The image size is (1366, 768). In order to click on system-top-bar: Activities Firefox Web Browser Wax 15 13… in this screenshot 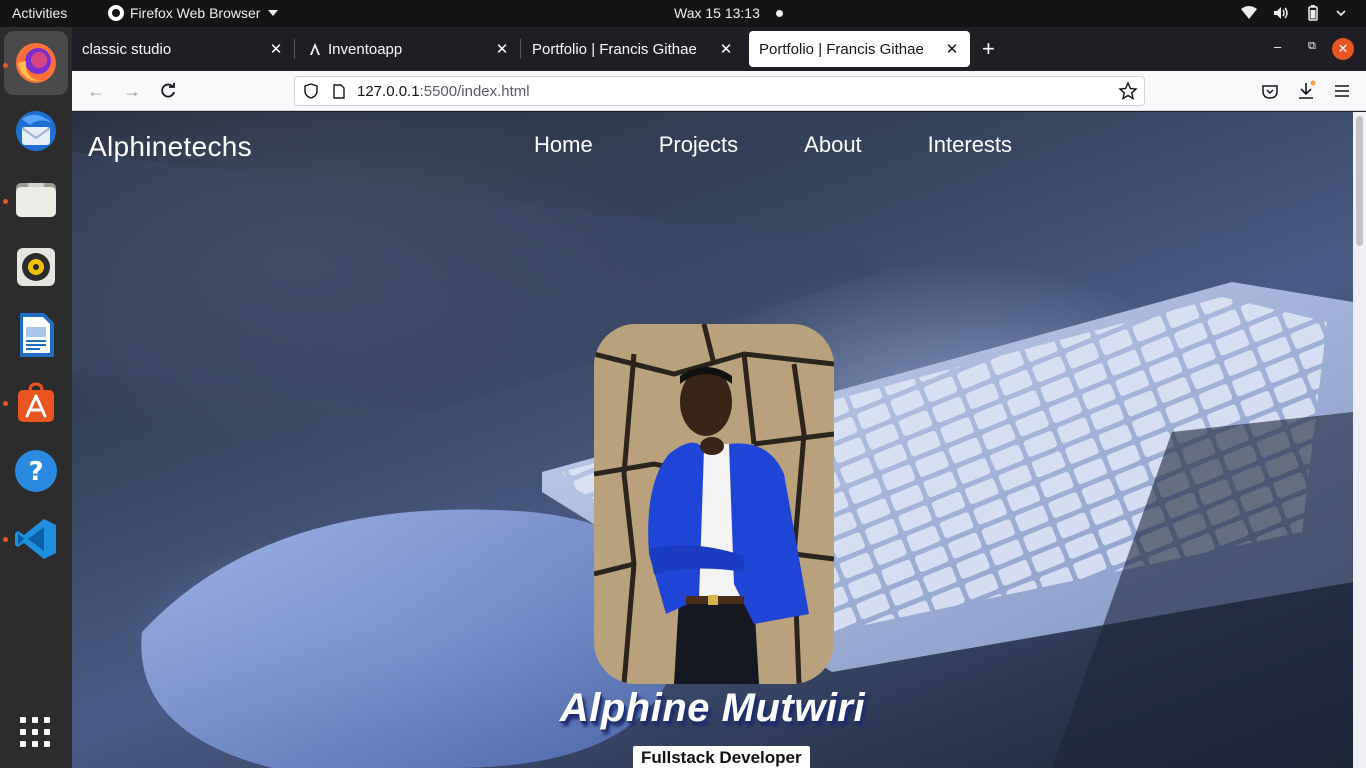, I will do `click(683, 13)`.